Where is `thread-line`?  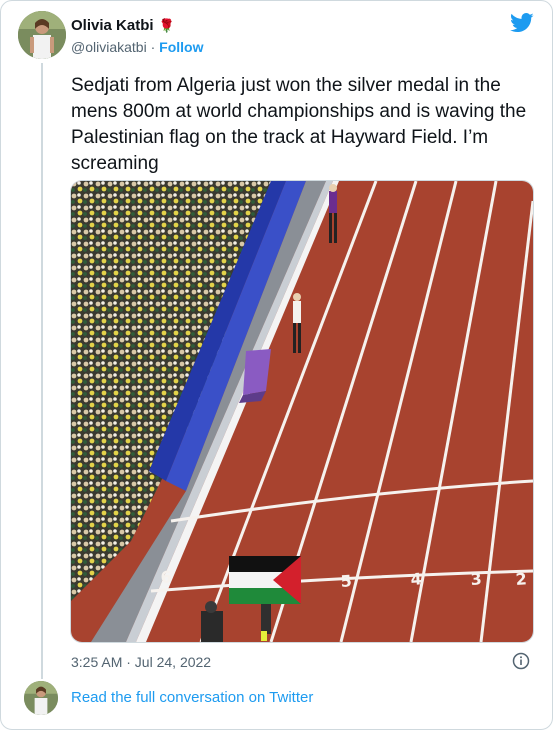
thread-line is located at coordinates (42, 371).